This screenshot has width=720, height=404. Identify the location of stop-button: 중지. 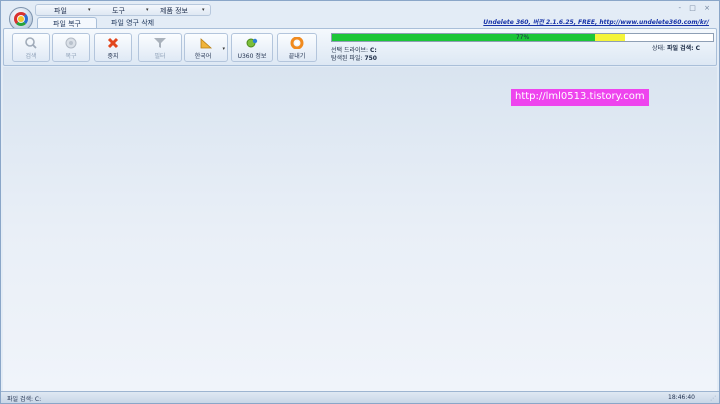
(113, 47).